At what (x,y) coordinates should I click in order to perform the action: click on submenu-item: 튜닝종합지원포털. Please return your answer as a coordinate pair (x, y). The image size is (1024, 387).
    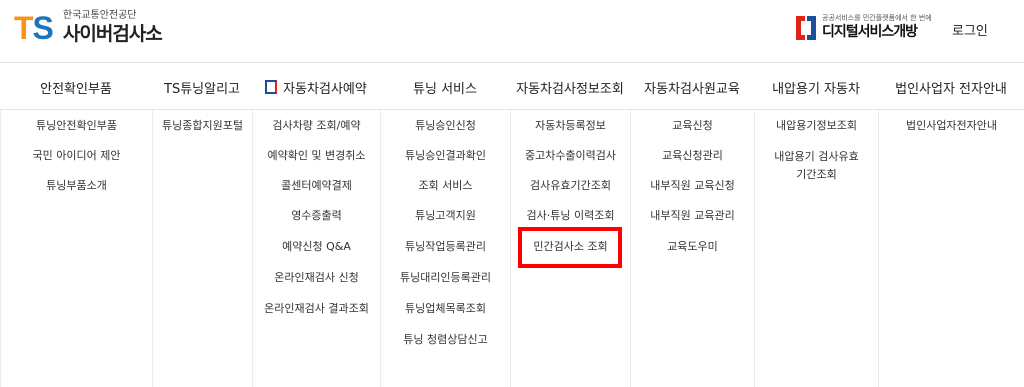
    Looking at the image, I should click on (202, 126).